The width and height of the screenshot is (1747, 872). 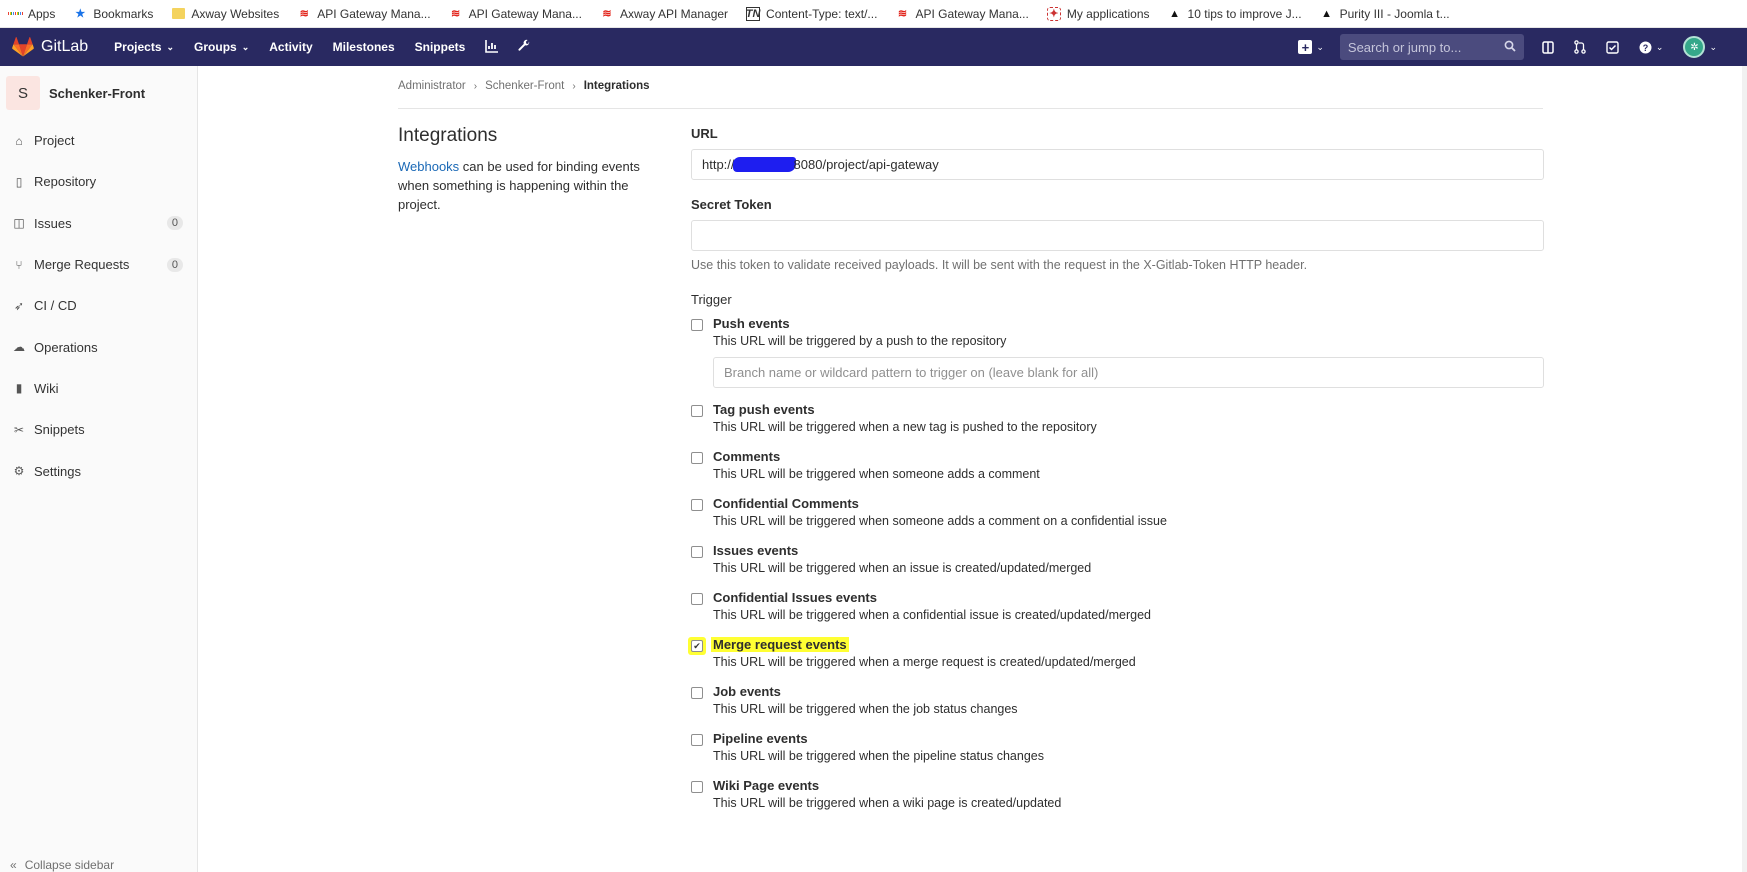 I want to click on double-chevron-left-icon: «, so click(x=13, y=865).